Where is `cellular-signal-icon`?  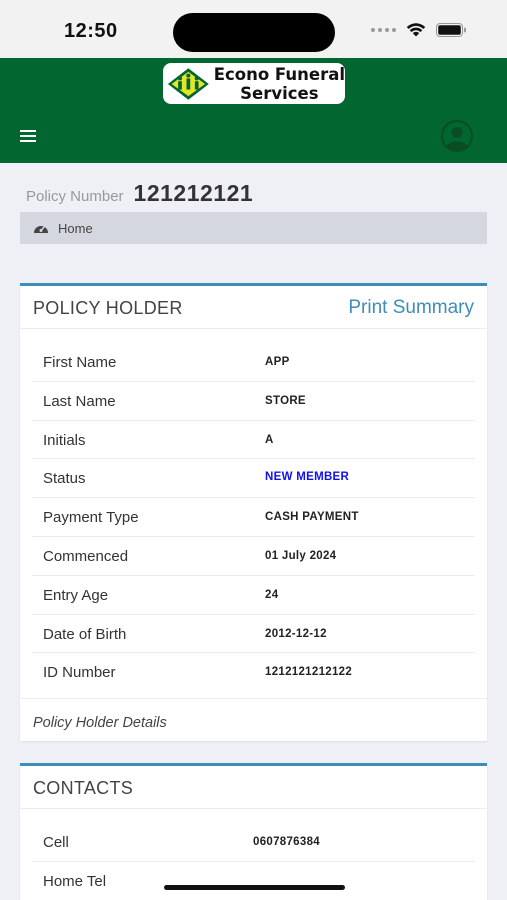
cellular-signal-icon is located at coordinates (383, 29).